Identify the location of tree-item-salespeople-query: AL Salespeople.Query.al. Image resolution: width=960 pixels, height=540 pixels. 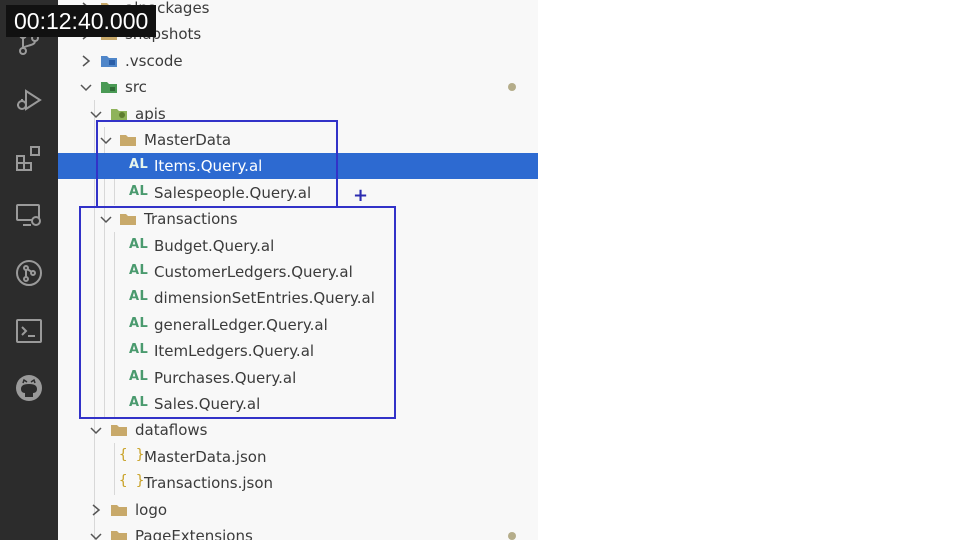
(298, 193).